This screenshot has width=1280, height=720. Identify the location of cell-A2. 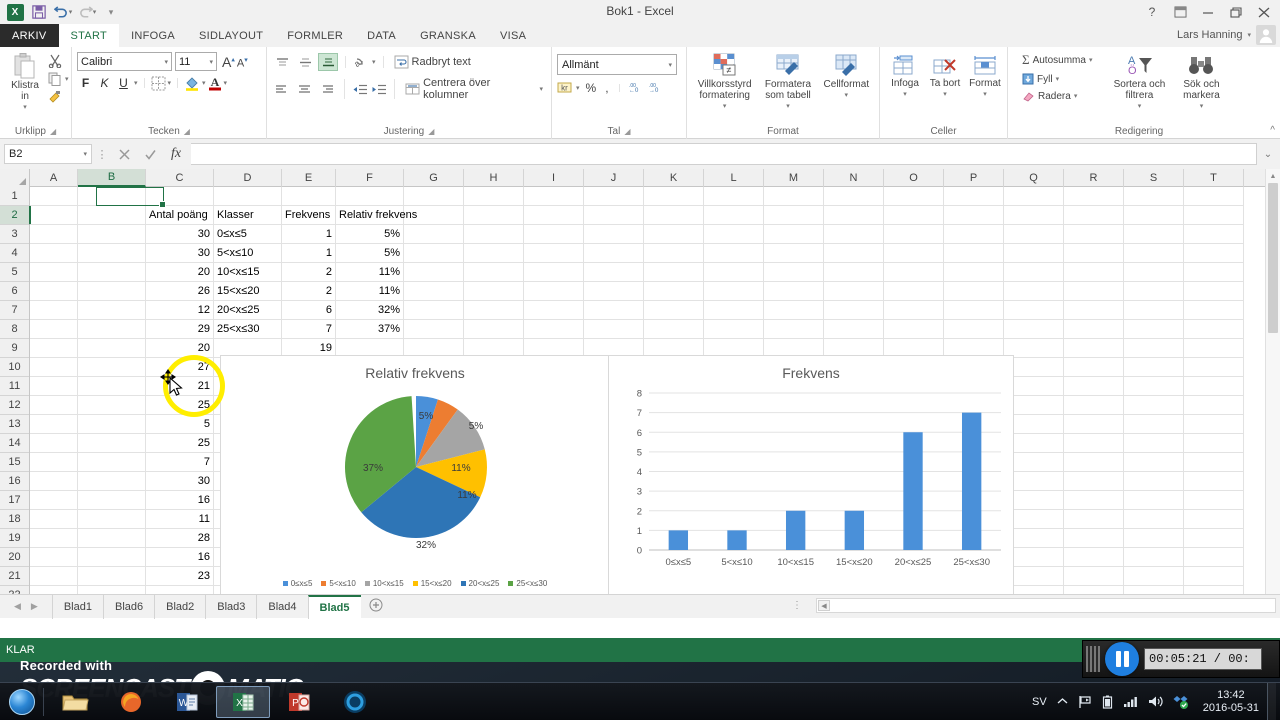
(54, 215).